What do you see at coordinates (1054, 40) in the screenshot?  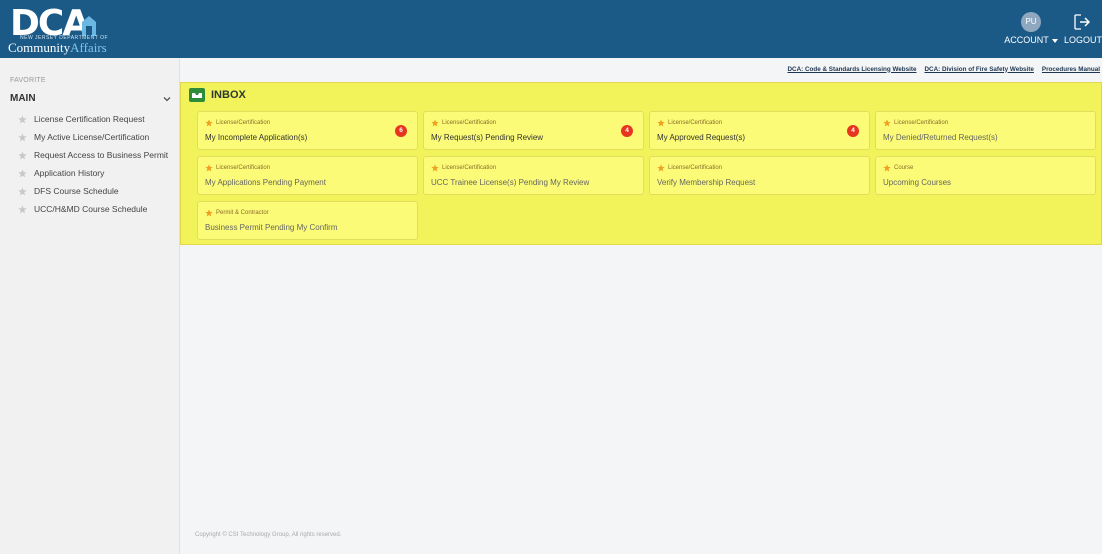 I see `caret-down-icon` at bounding box center [1054, 40].